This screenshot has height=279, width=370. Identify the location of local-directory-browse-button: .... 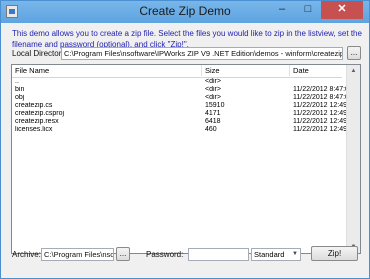
(354, 53).